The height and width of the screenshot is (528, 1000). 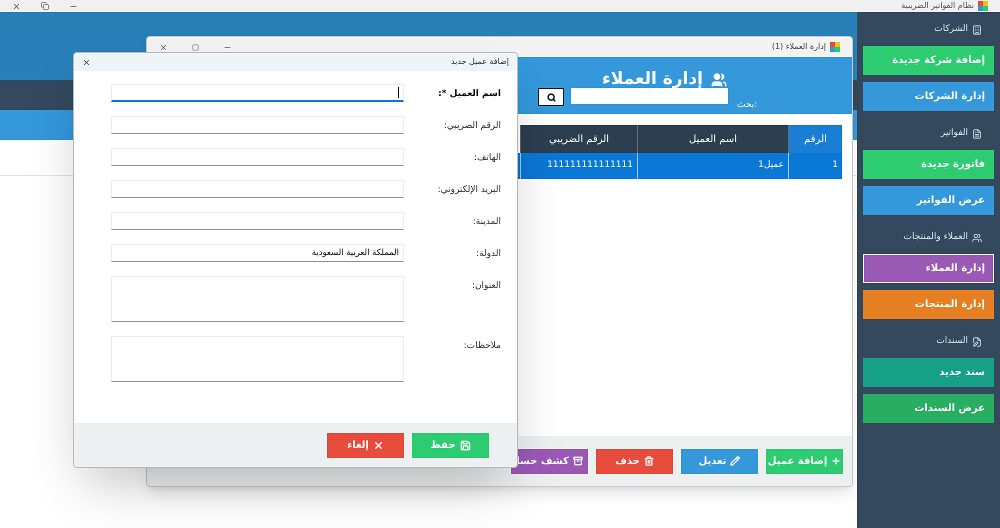 What do you see at coordinates (815, 166) in the screenshot?
I see `table-cell: 1` at bounding box center [815, 166].